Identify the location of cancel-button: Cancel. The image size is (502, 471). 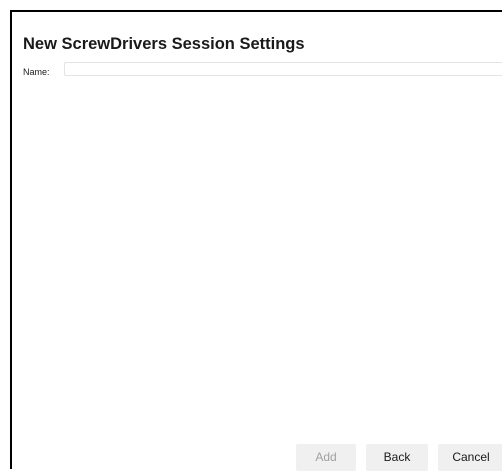
(470, 457).